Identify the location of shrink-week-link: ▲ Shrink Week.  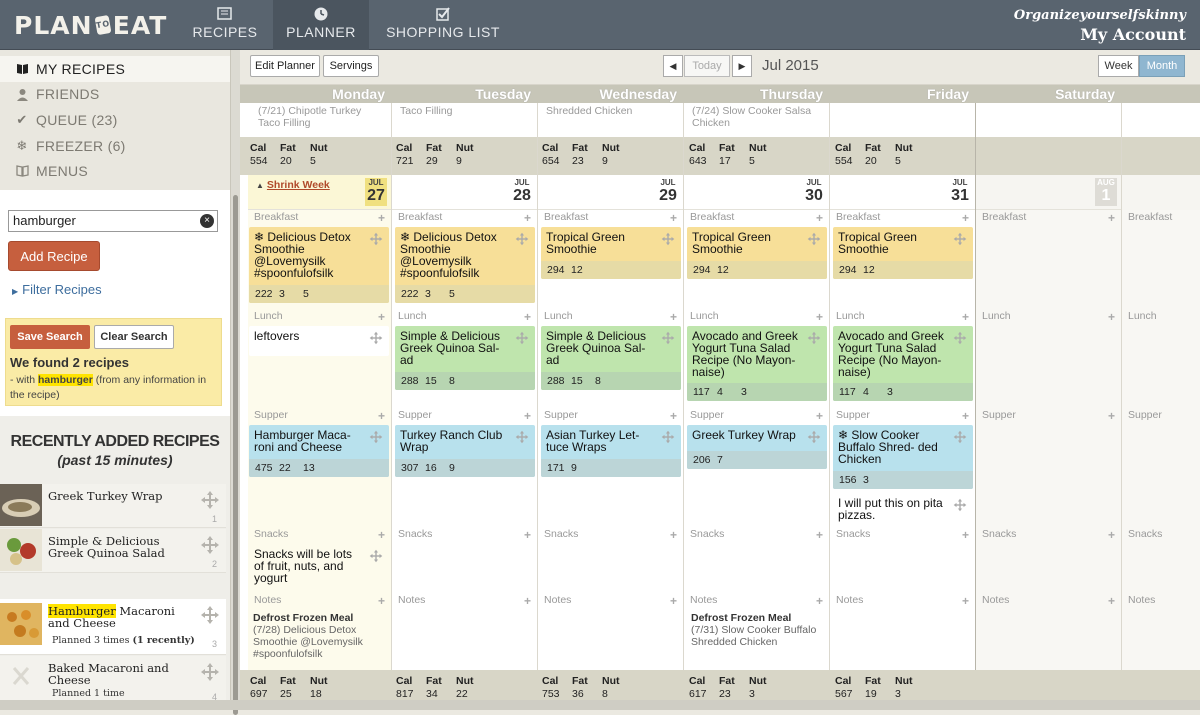
(293, 185).